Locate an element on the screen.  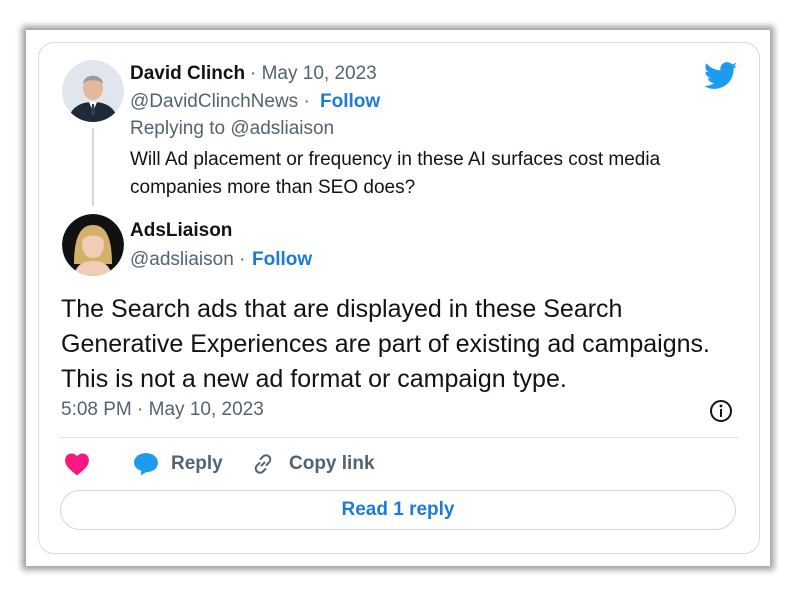
like-button is located at coordinates (77, 466).